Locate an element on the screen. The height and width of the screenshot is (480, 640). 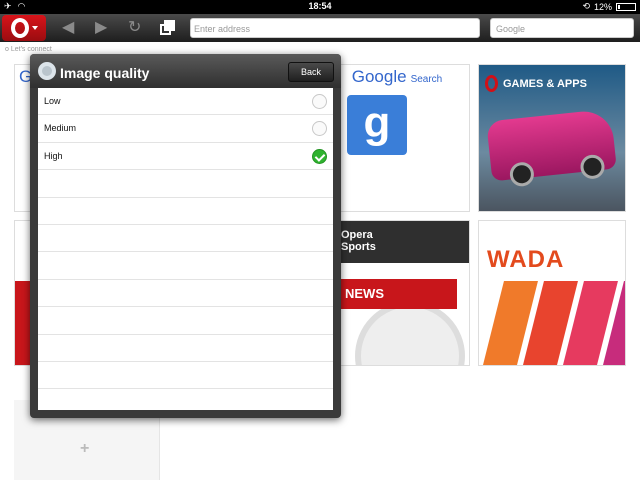
games-title: GAMES & APPS is located at coordinates (536, 83).